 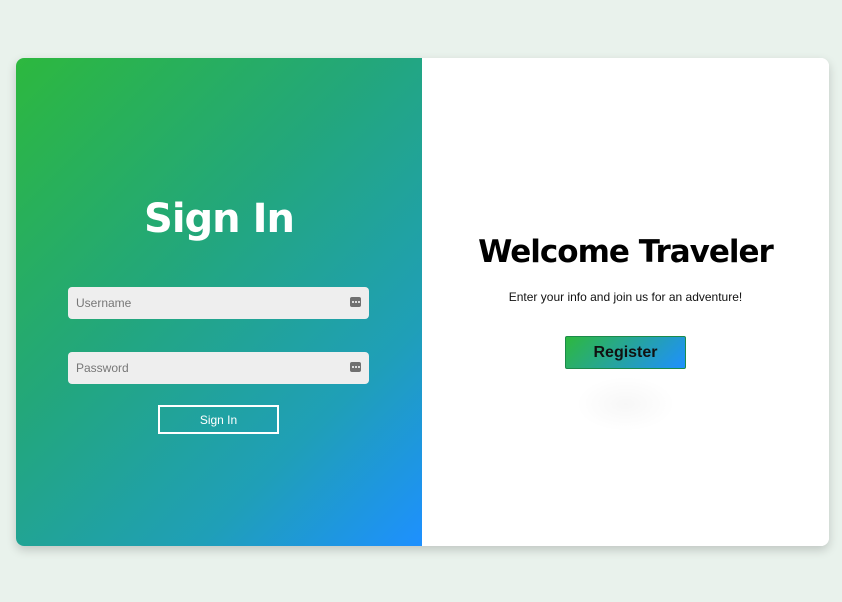 I want to click on username-field, so click(x=218, y=303).